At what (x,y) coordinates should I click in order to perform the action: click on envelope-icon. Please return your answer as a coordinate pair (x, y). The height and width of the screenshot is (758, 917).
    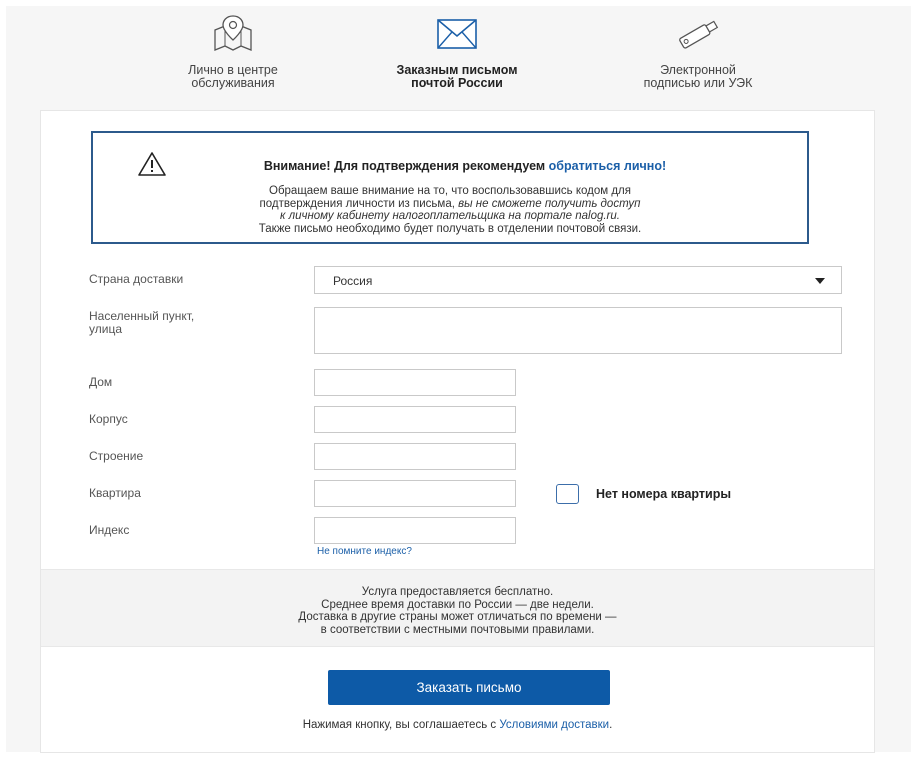
    Looking at the image, I should click on (457, 34).